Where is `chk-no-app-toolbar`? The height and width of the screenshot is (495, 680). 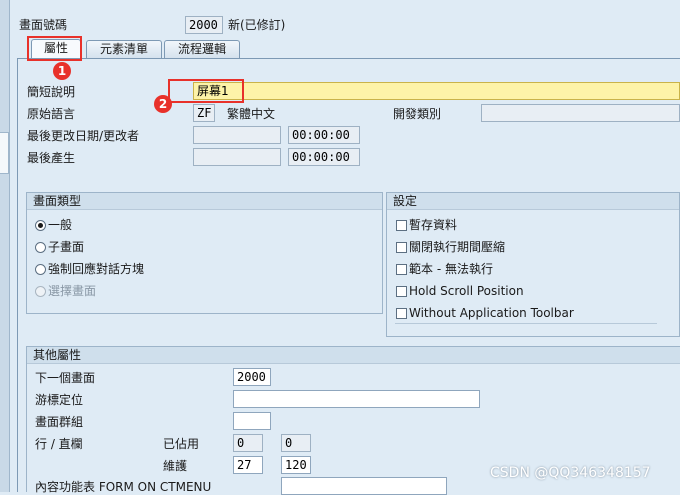 chk-no-app-toolbar is located at coordinates (401, 313).